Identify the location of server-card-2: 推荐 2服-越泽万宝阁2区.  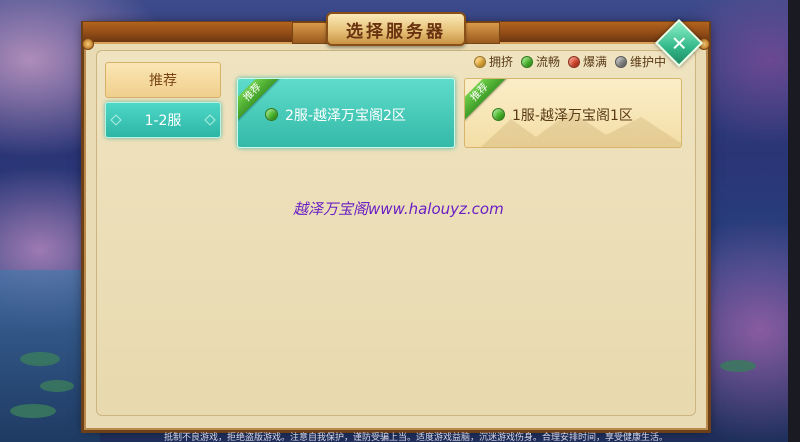
(346, 113).